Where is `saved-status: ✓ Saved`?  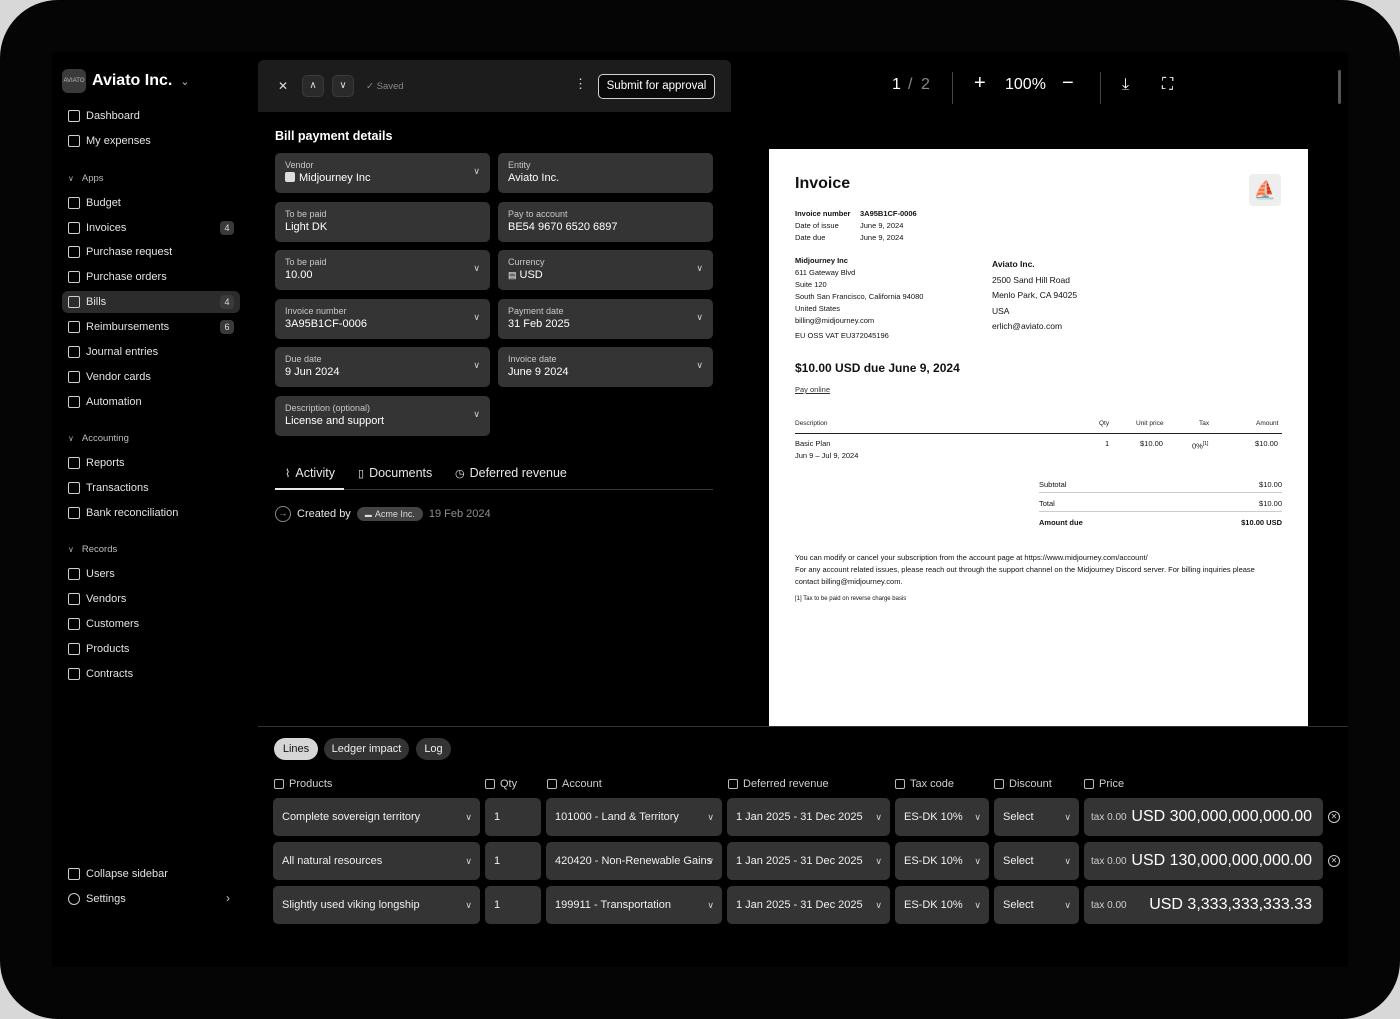 saved-status: ✓ Saved is located at coordinates (385, 86).